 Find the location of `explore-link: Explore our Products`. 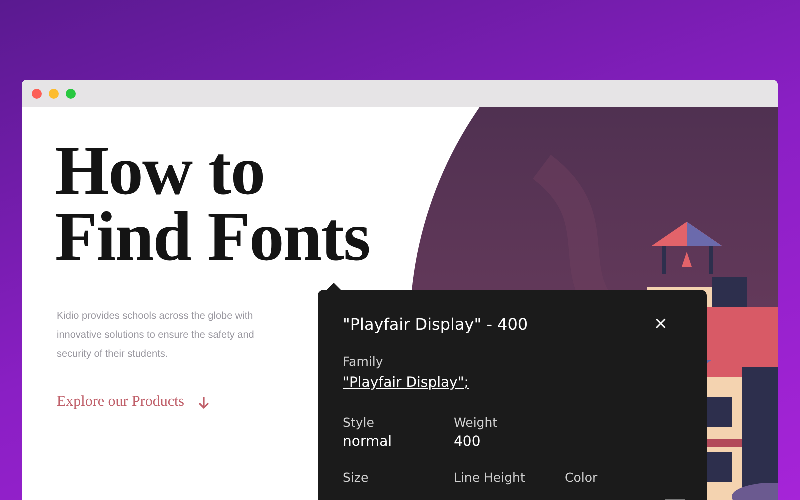

explore-link: Explore our Products is located at coordinates (133, 402).